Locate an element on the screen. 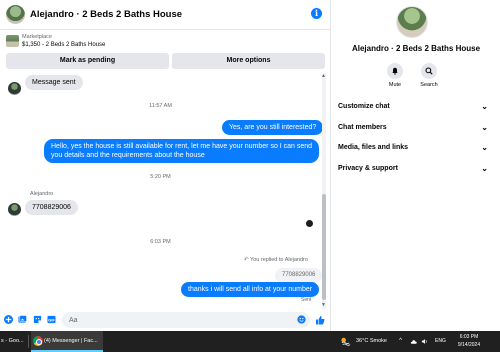  like-thumbs-up-icon is located at coordinates (320, 320).